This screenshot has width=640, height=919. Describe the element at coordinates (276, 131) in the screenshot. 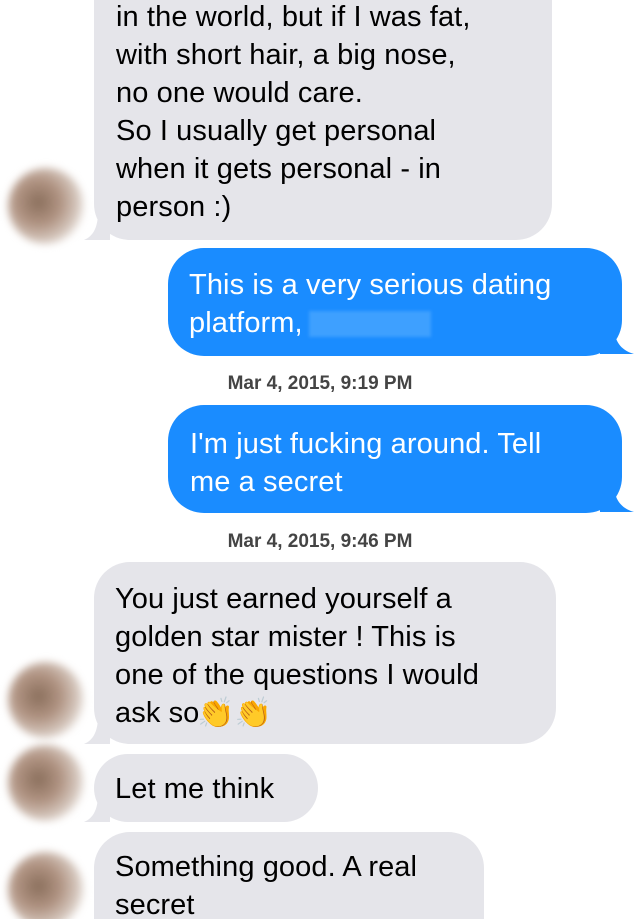

I see `message-line: So I usually get personal` at that location.